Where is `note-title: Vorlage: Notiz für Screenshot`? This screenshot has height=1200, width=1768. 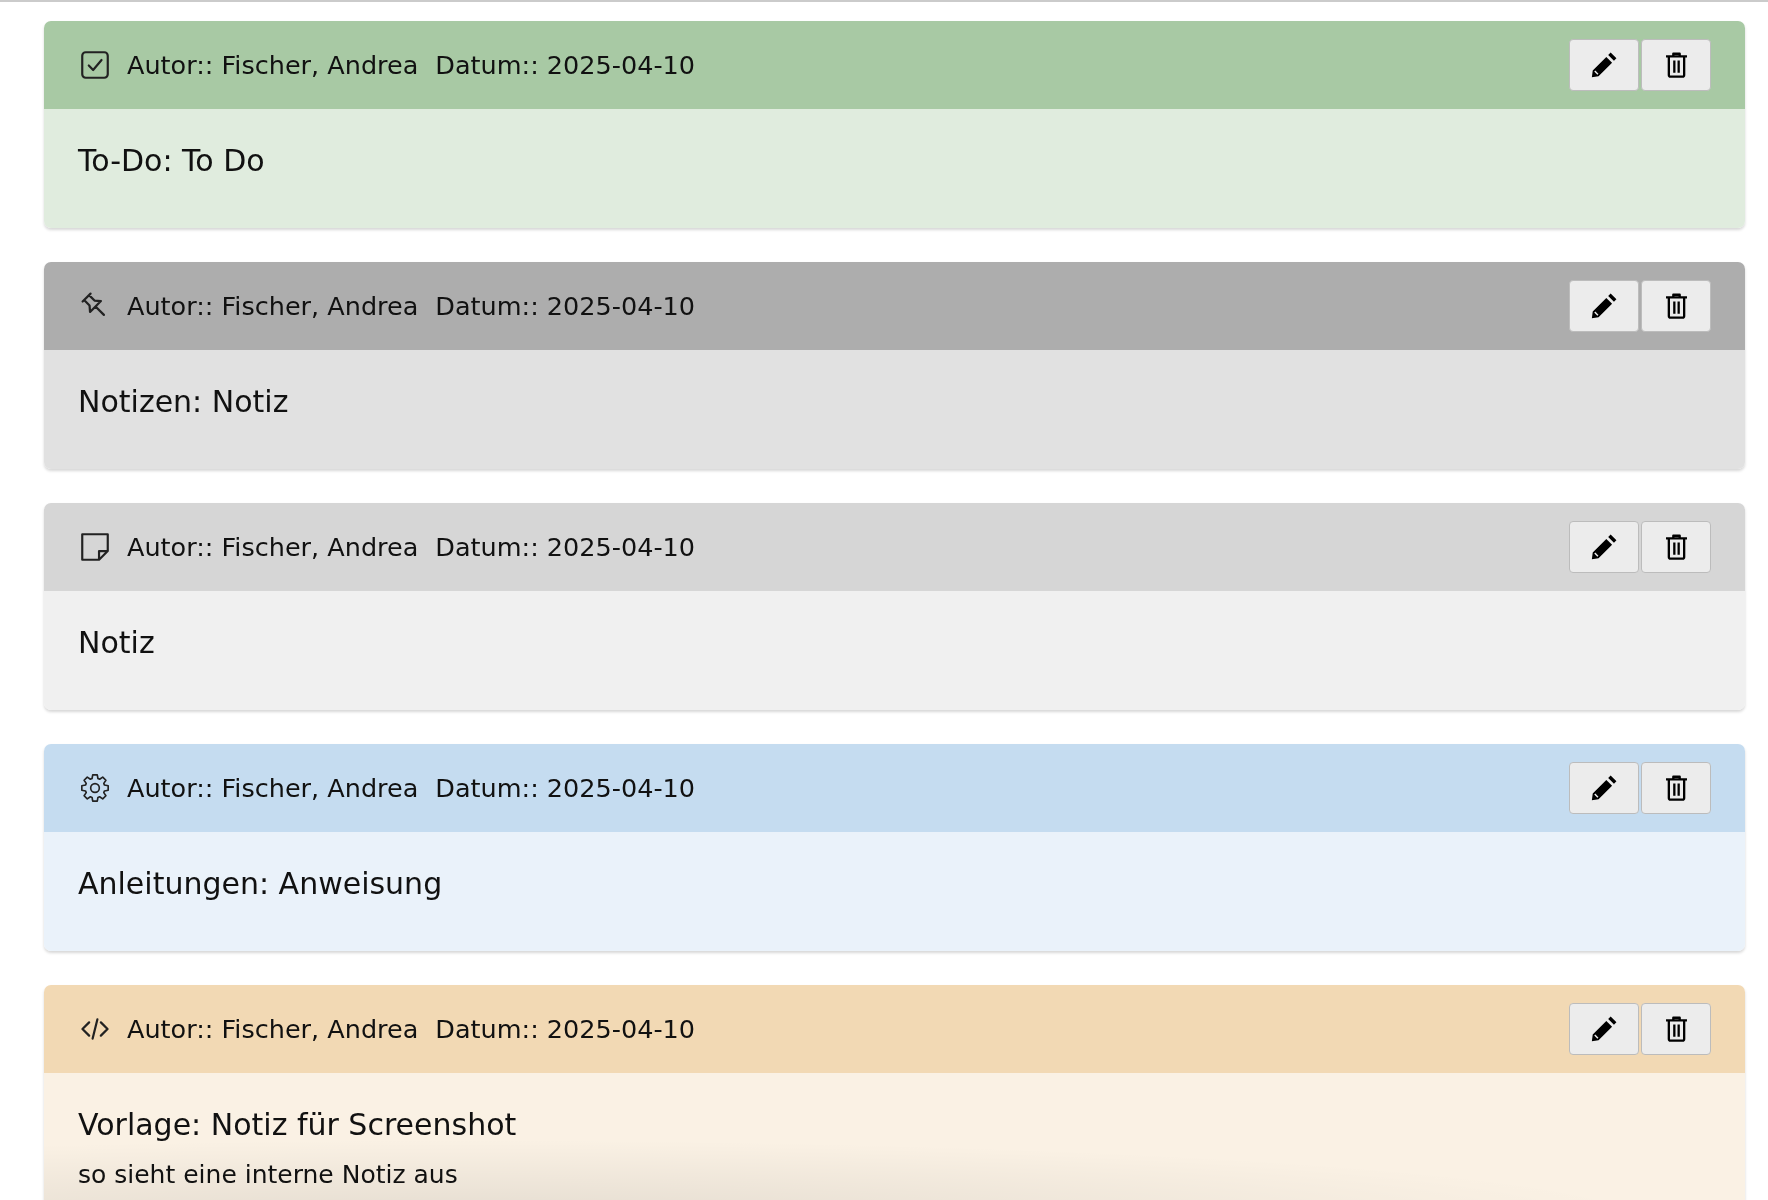
note-title: Vorlage: Notiz für Screenshot is located at coordinates (298, 1125).